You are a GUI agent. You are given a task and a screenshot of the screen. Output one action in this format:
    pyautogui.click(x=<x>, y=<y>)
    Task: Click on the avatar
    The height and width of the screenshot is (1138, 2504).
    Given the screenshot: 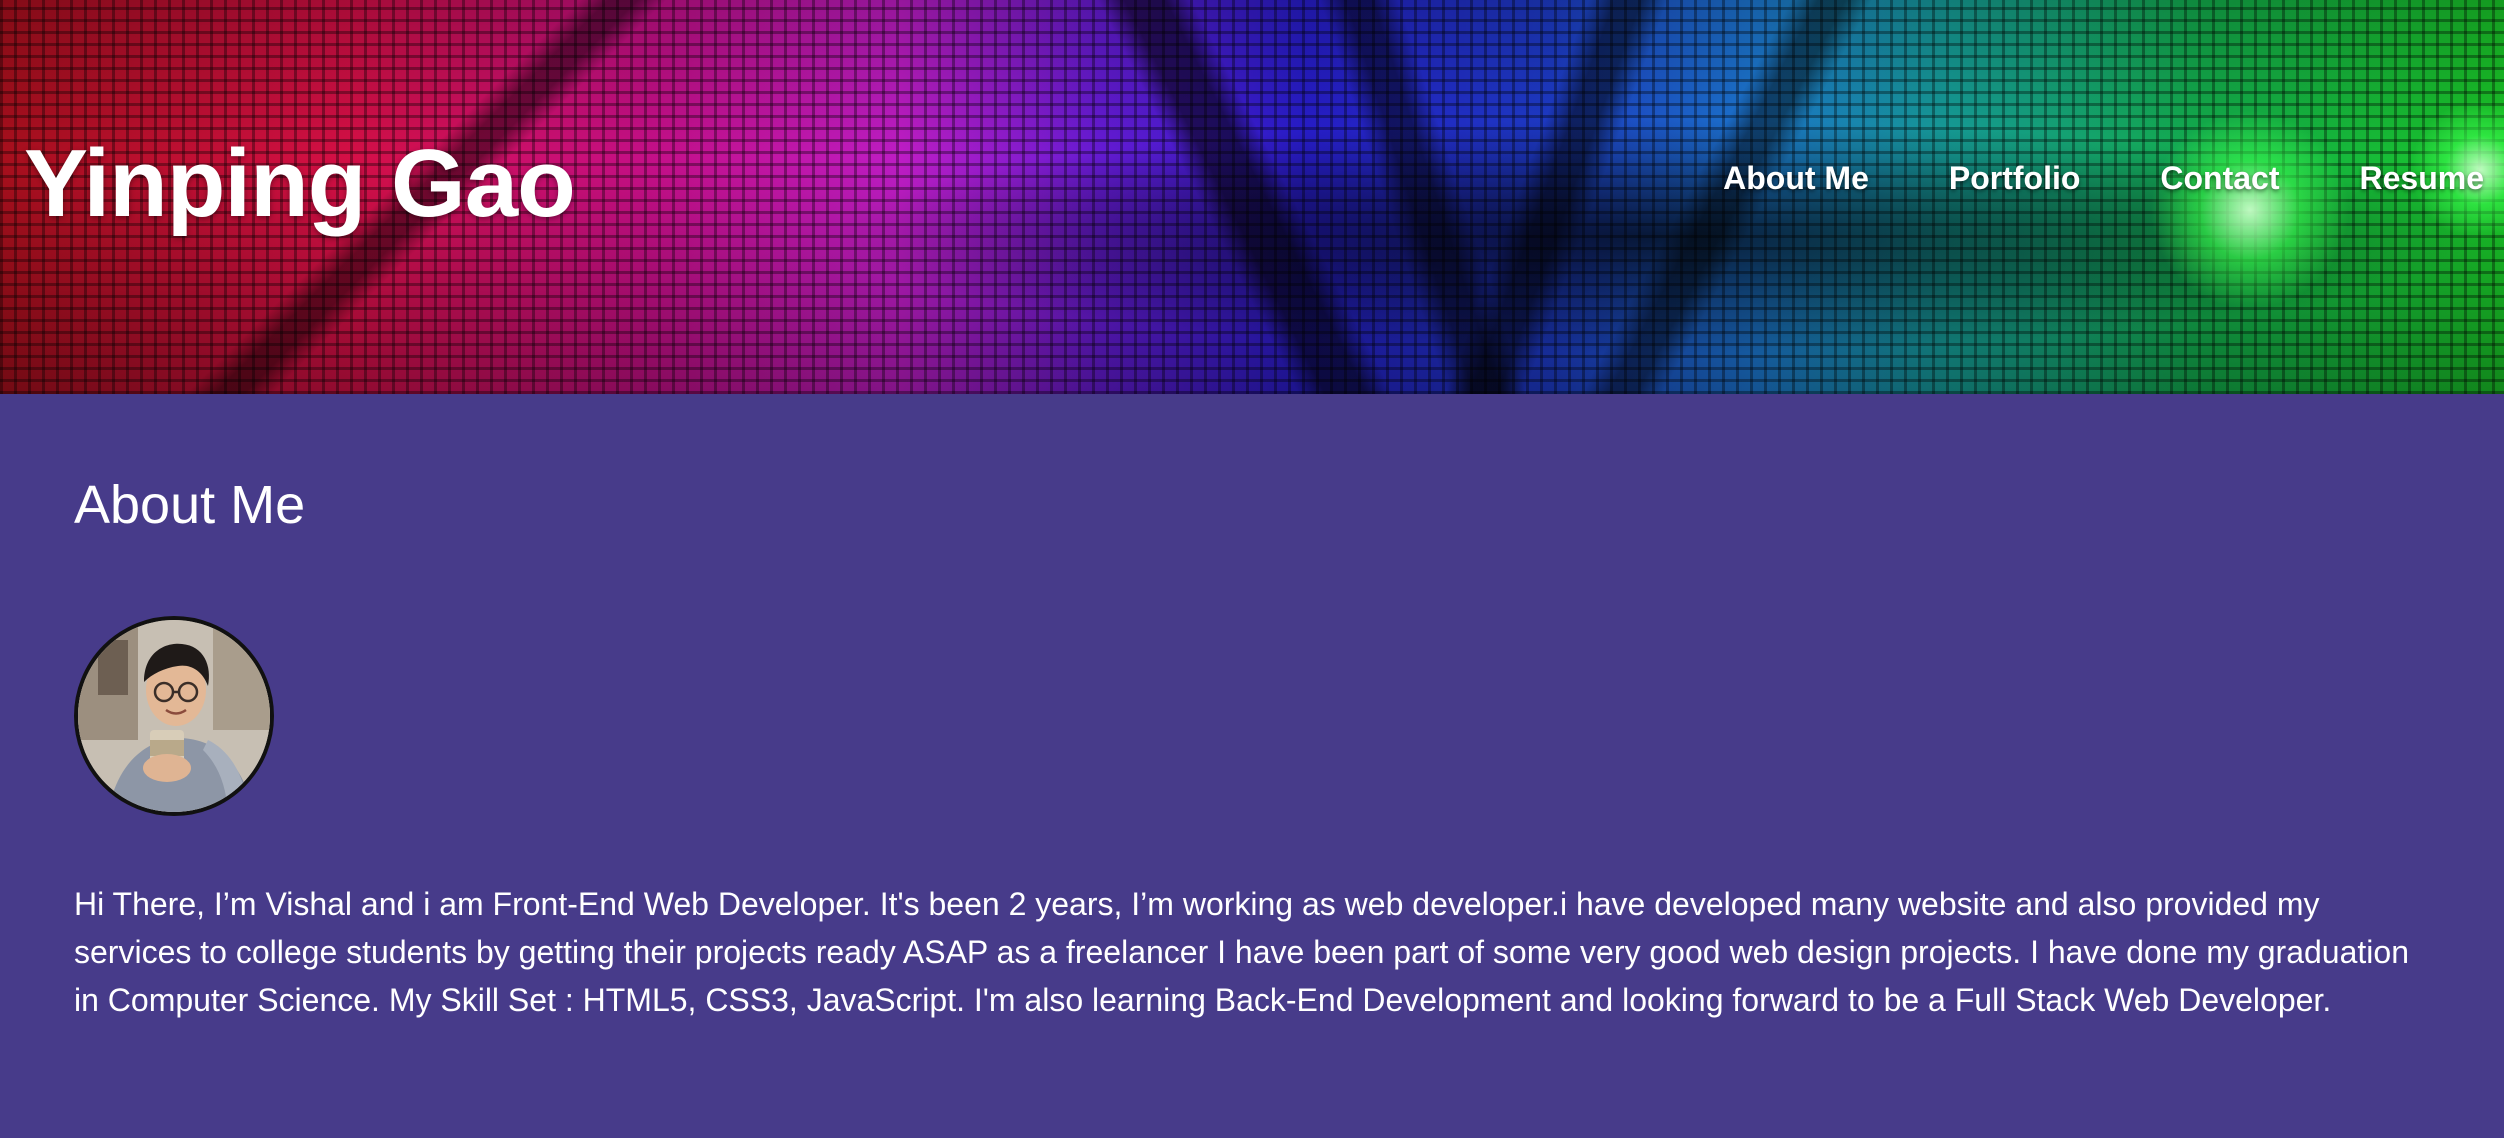 What is the action you would take?
    pyautogui.click(x=174, y=716)
    